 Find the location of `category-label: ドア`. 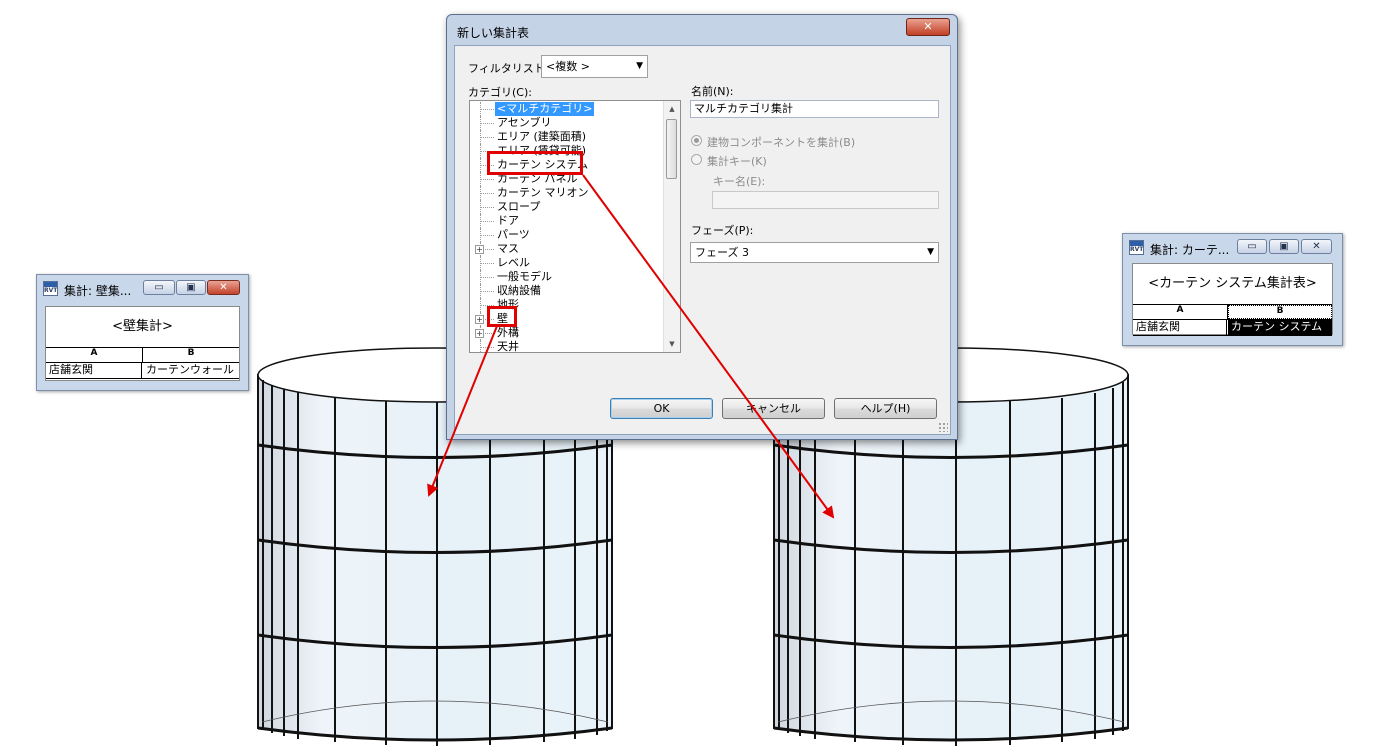

category-label: ドア is located at coordinates (508, 220).